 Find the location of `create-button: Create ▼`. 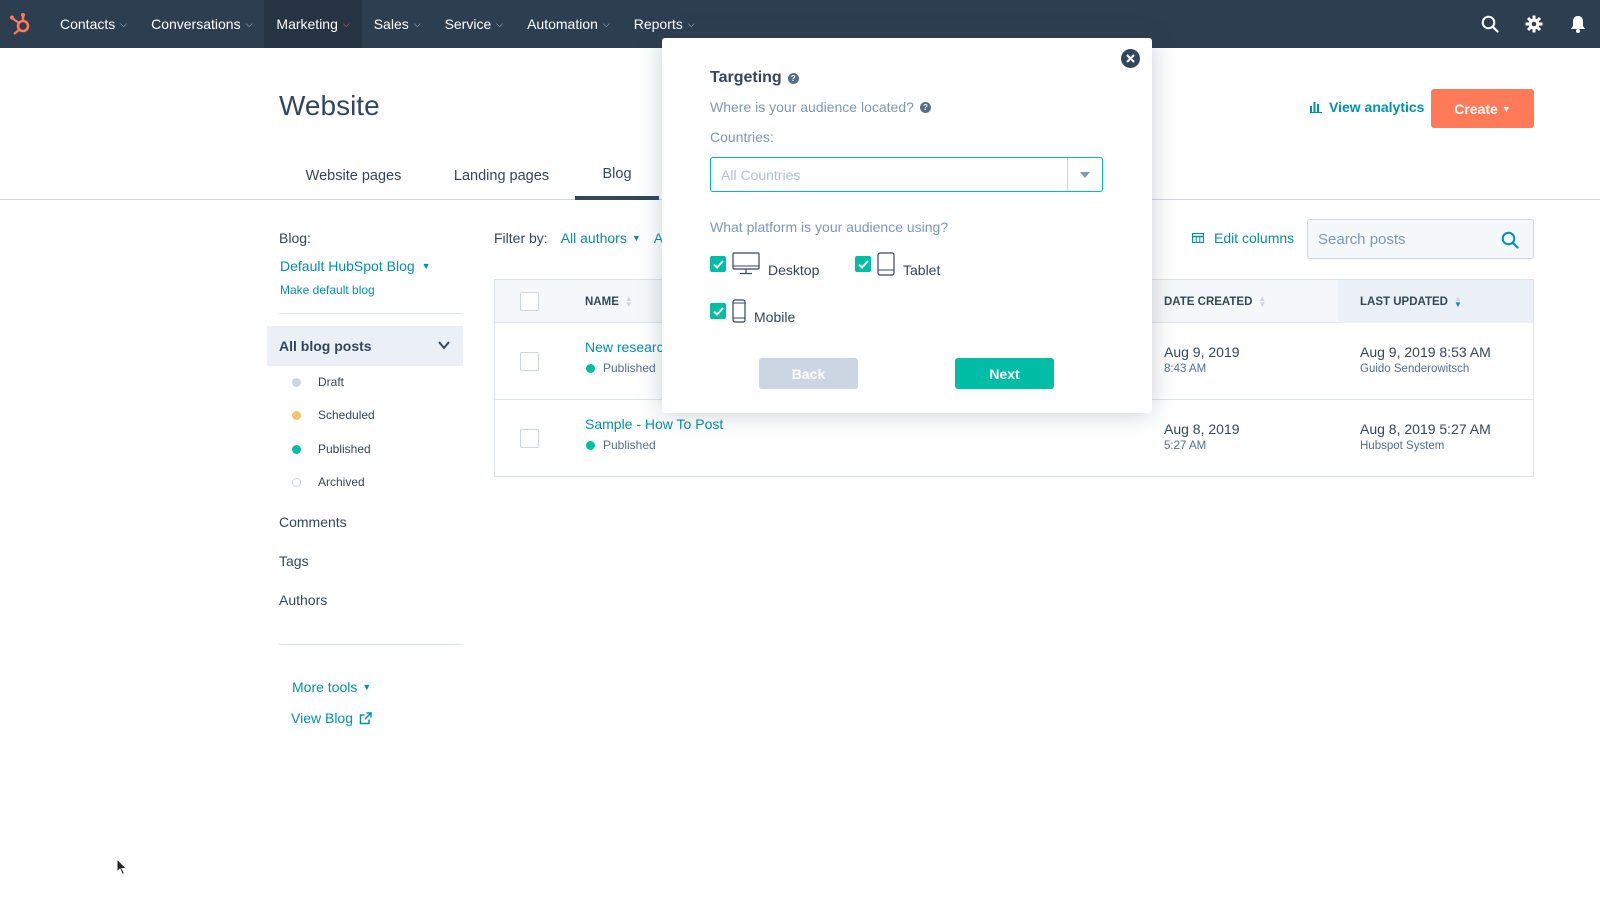

create-button: Create ▼ is located at coordinates (1482, 108).